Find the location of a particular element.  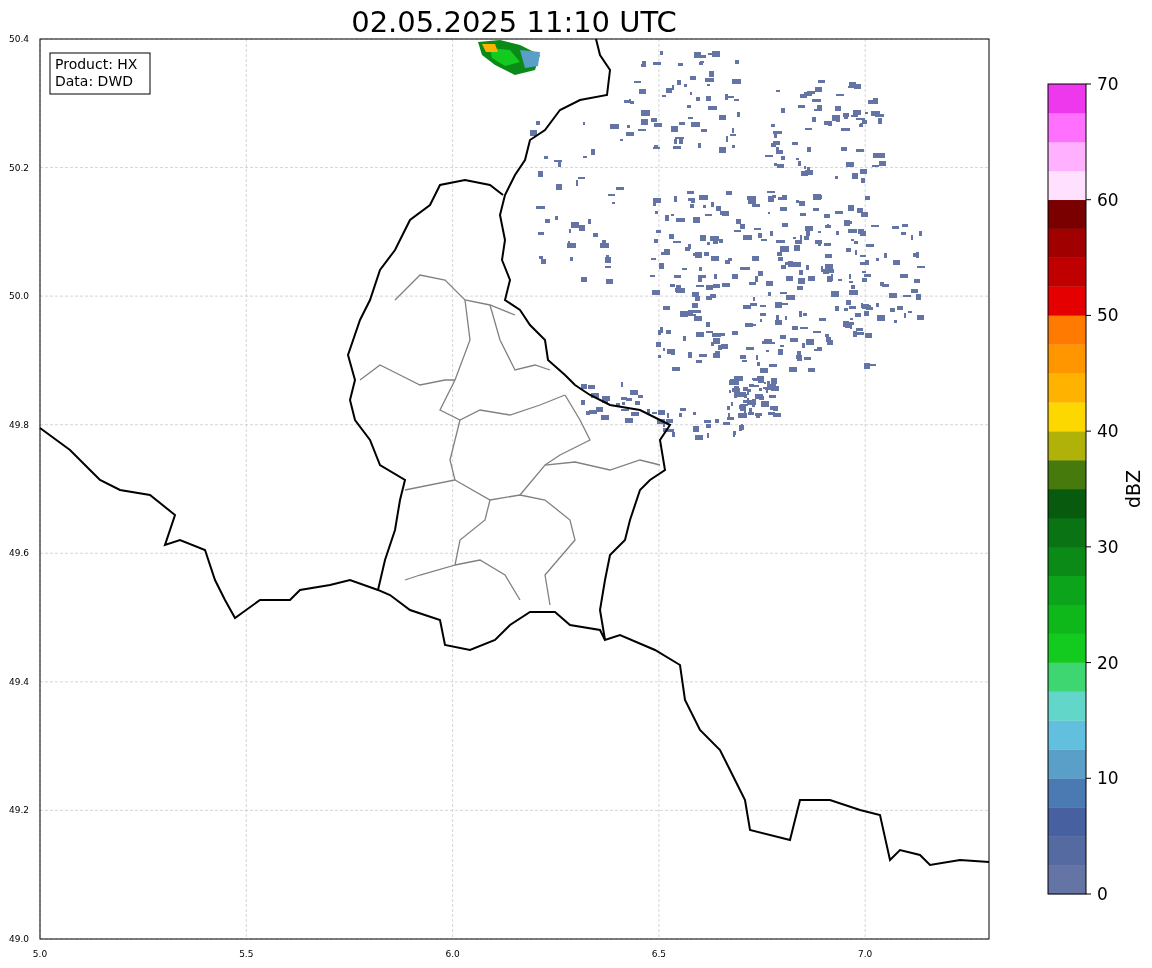

info-text: Product: HX is located at coordinates (96, 64).